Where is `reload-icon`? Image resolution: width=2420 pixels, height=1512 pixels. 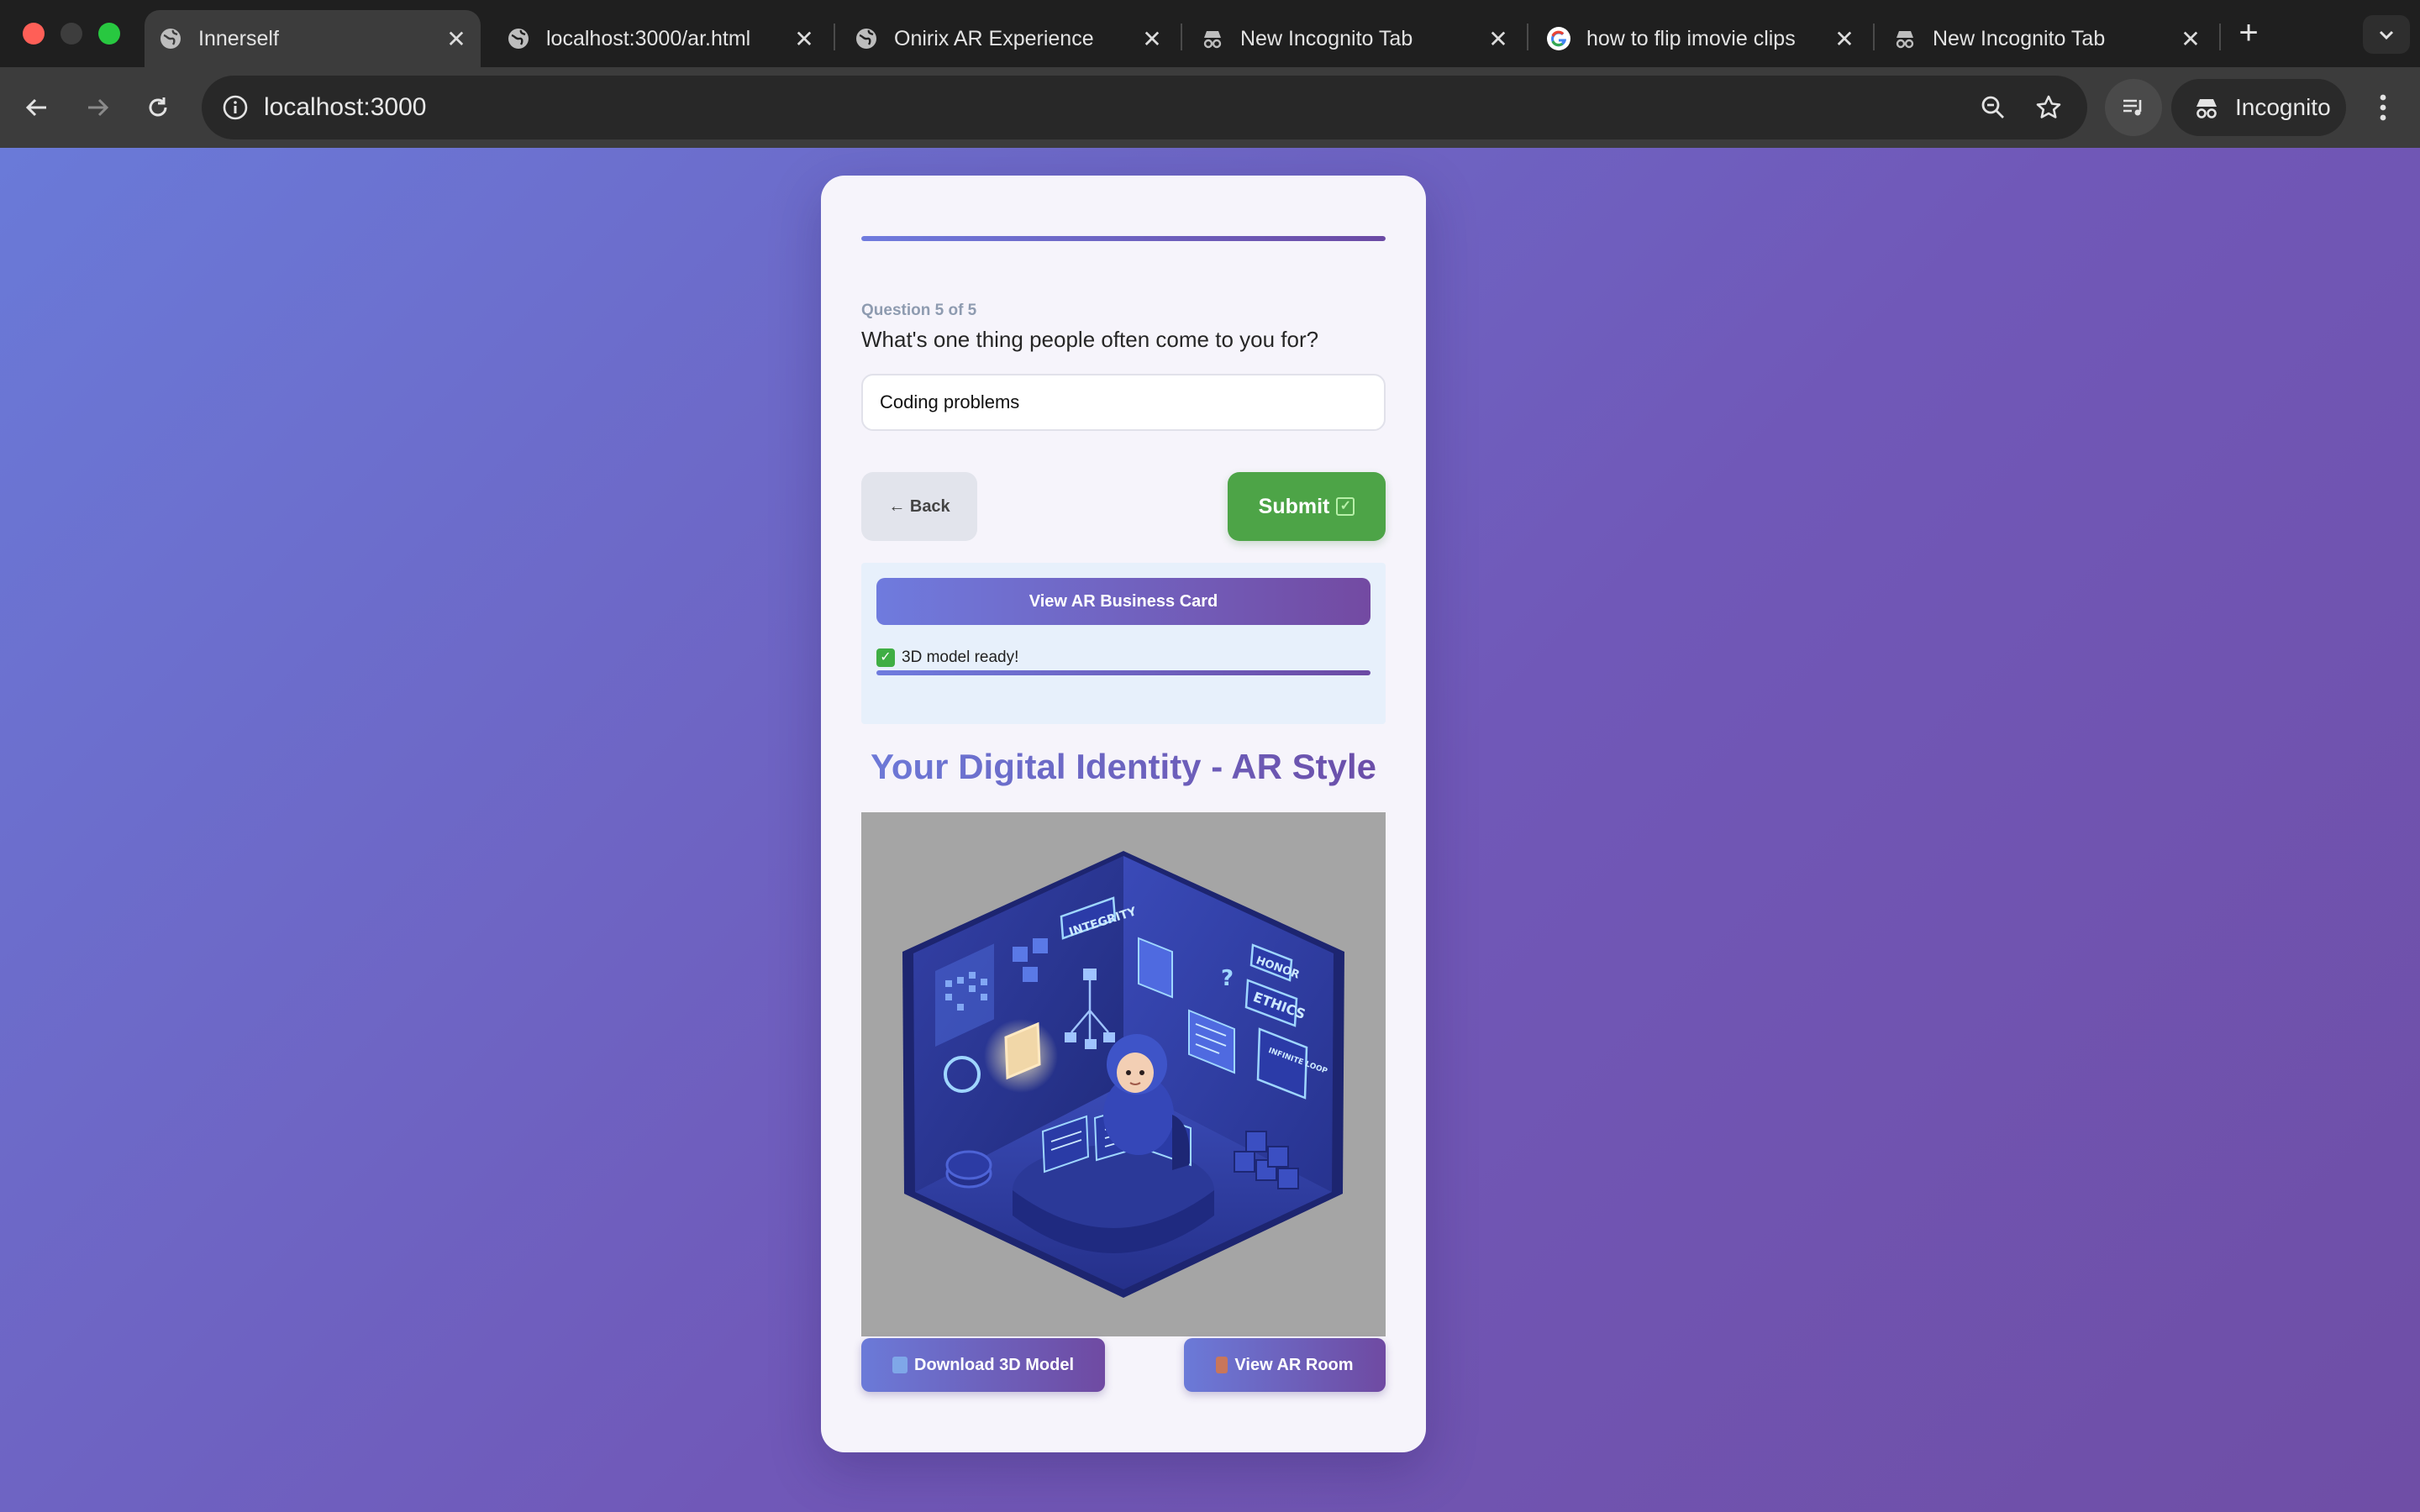 reload-icon is located at coordinates (158, 107).